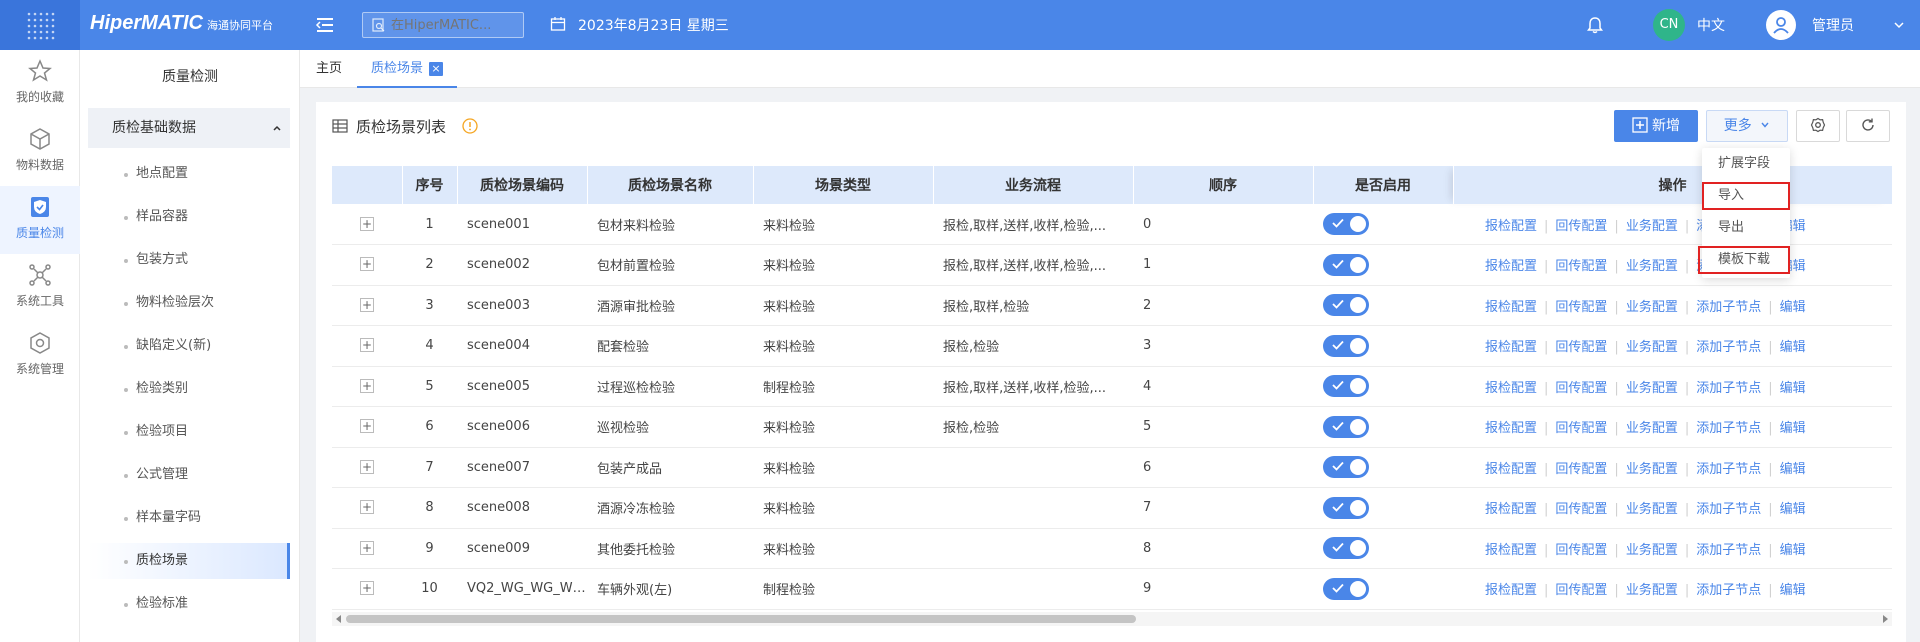 Image resolution: width=1920 pixels, height=642 pixels. What do you see at coordinates (40, 356) in the screenshot?
I see `module-system-admin: 系统管理` at bounding box center [40, 356].